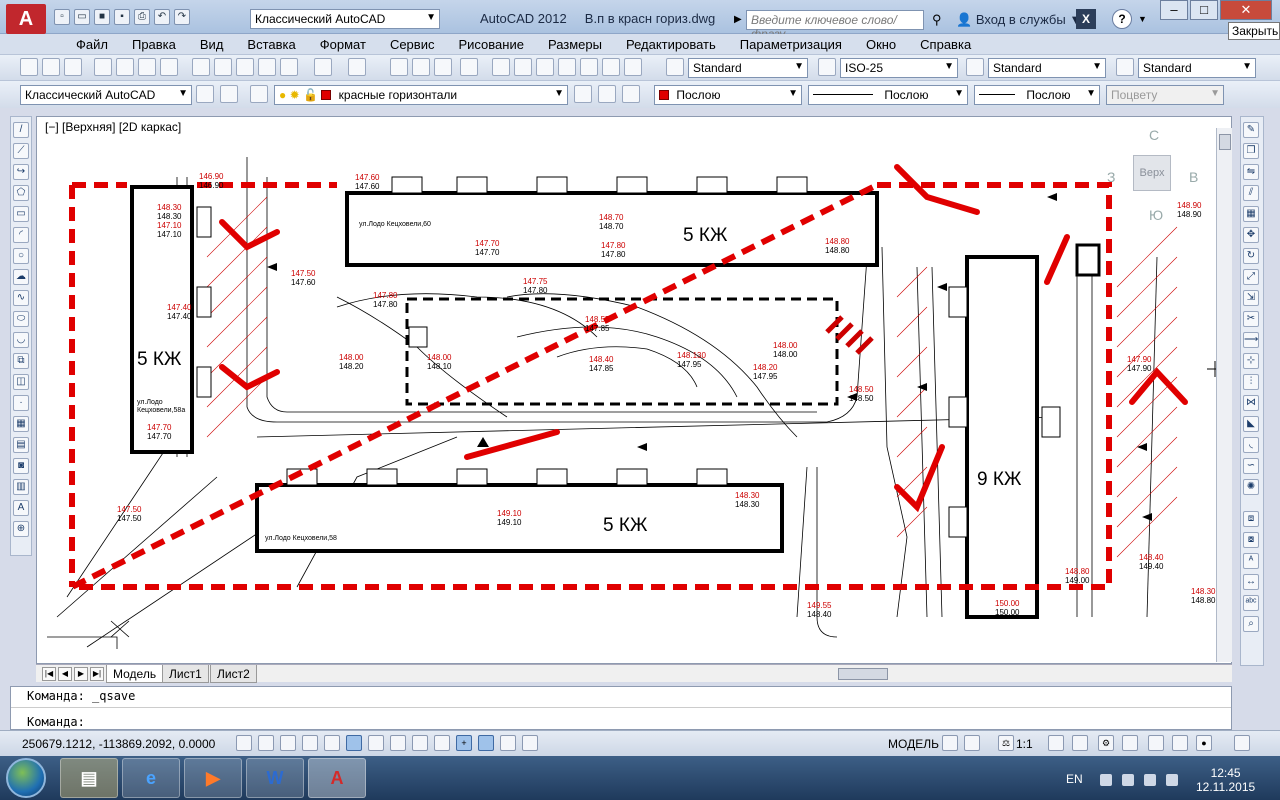 The image size is (1280, 800). Describe the element at coordinates (888, 95) in the screenshot. I see `linetype-select: Послою ▼` at that location.